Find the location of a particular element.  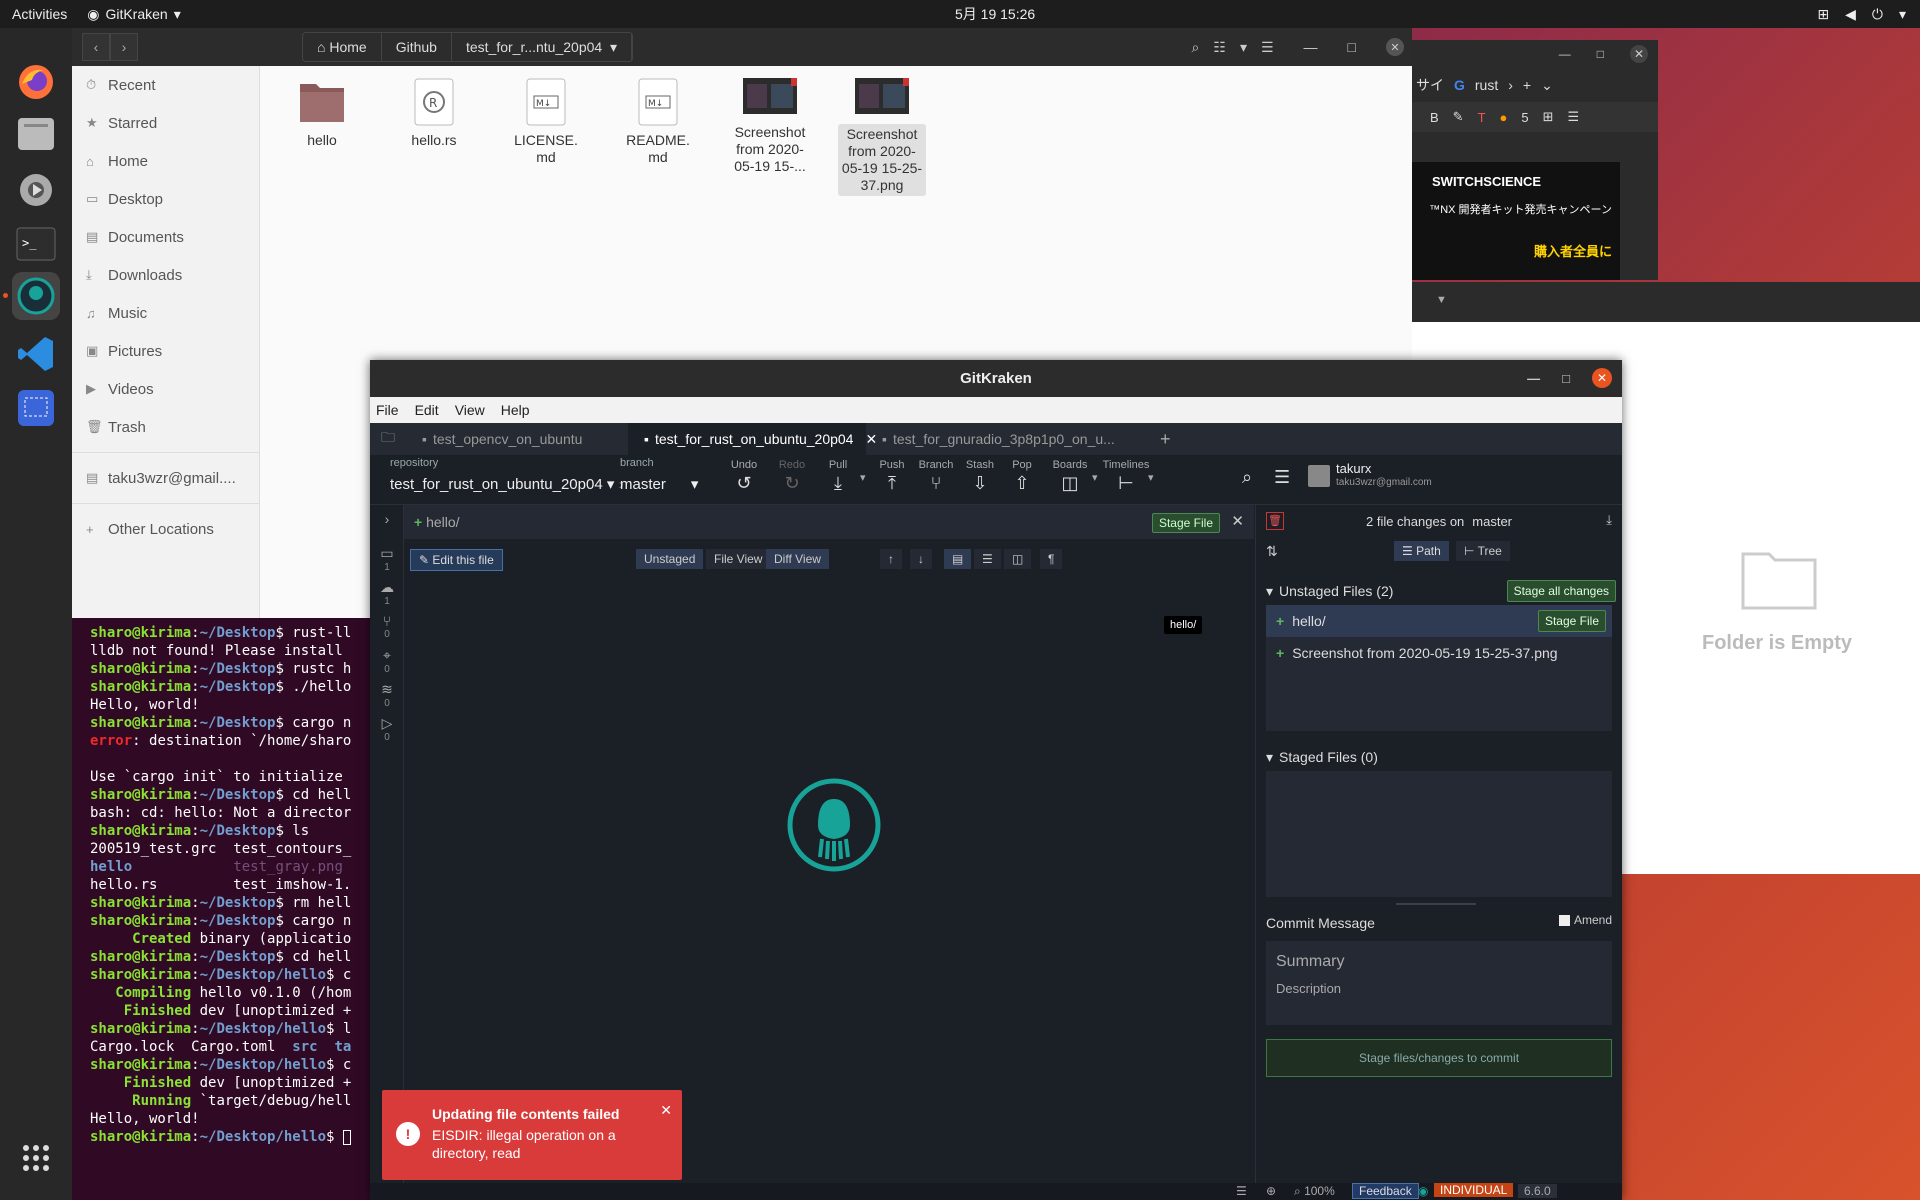

menu-view: View is located at coordinates (470, 410).